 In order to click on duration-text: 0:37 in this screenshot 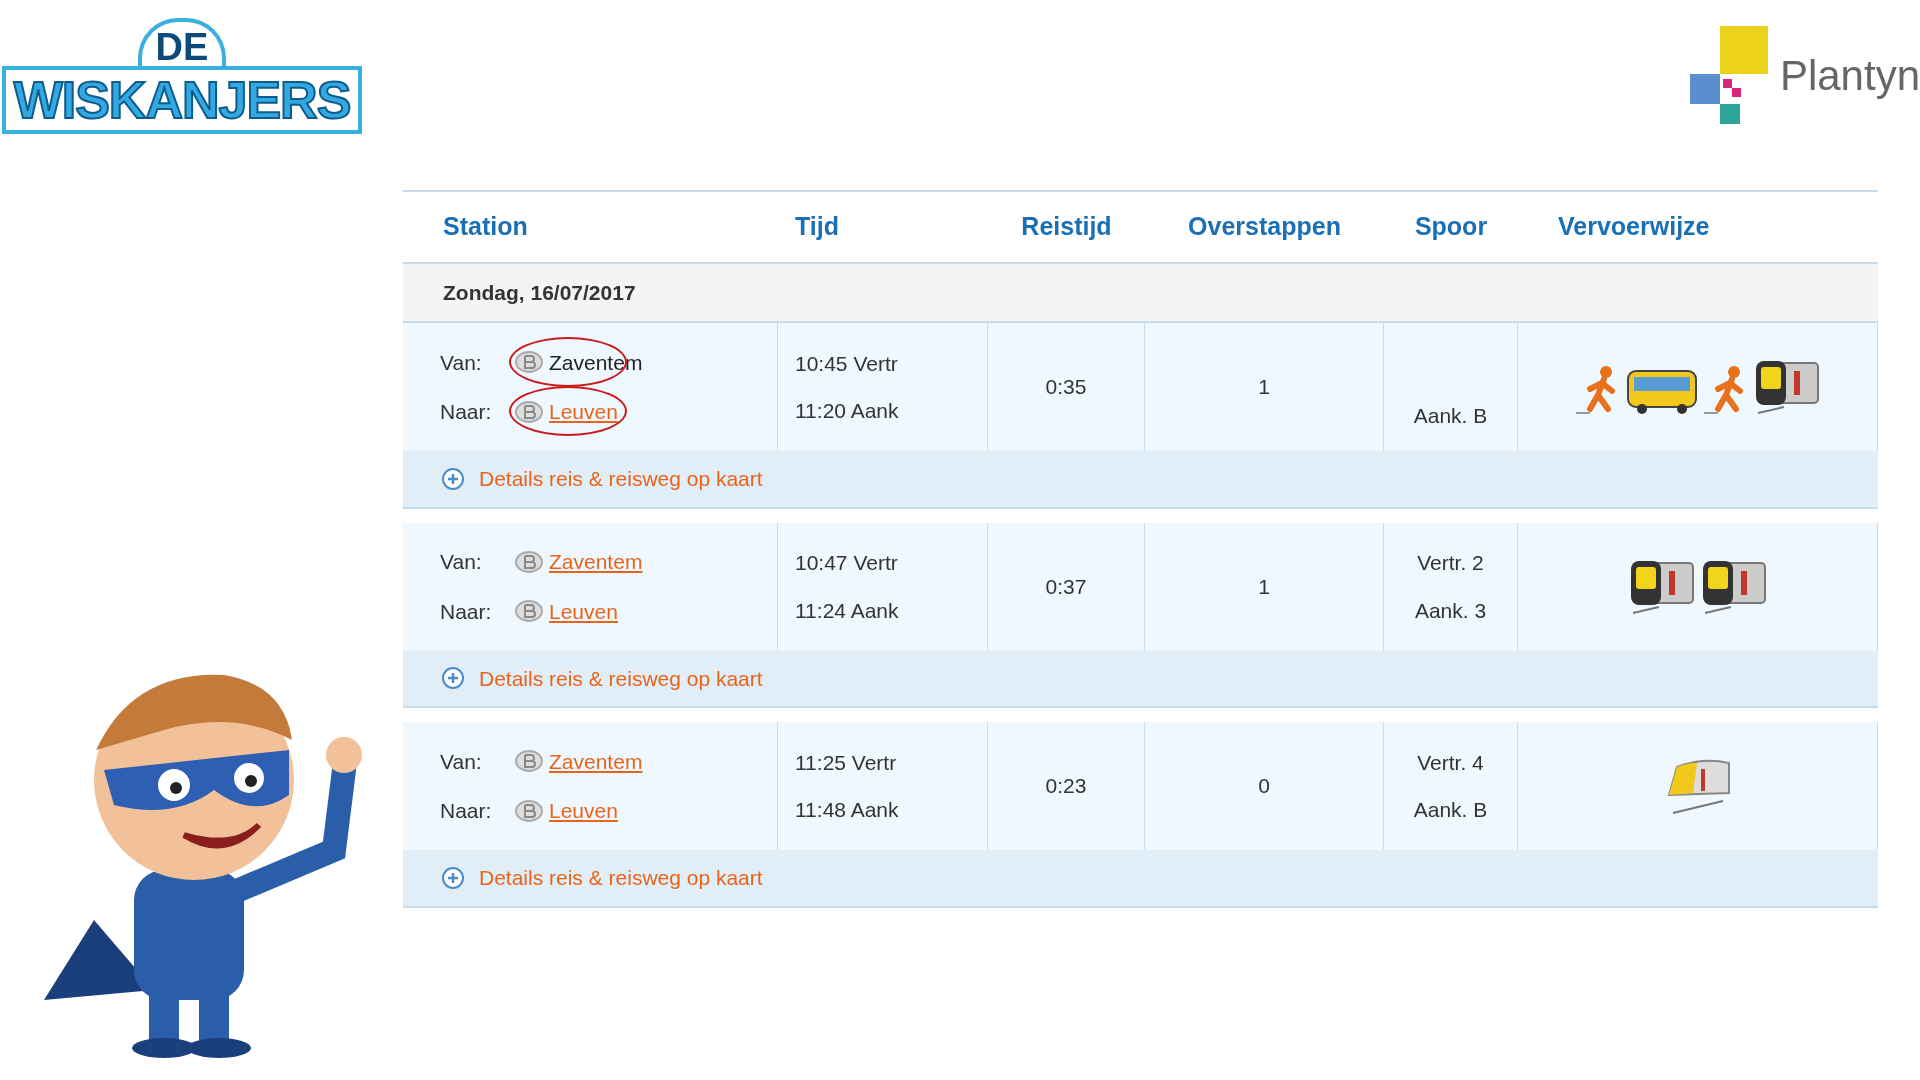, I will do `click(1066, 586)`.